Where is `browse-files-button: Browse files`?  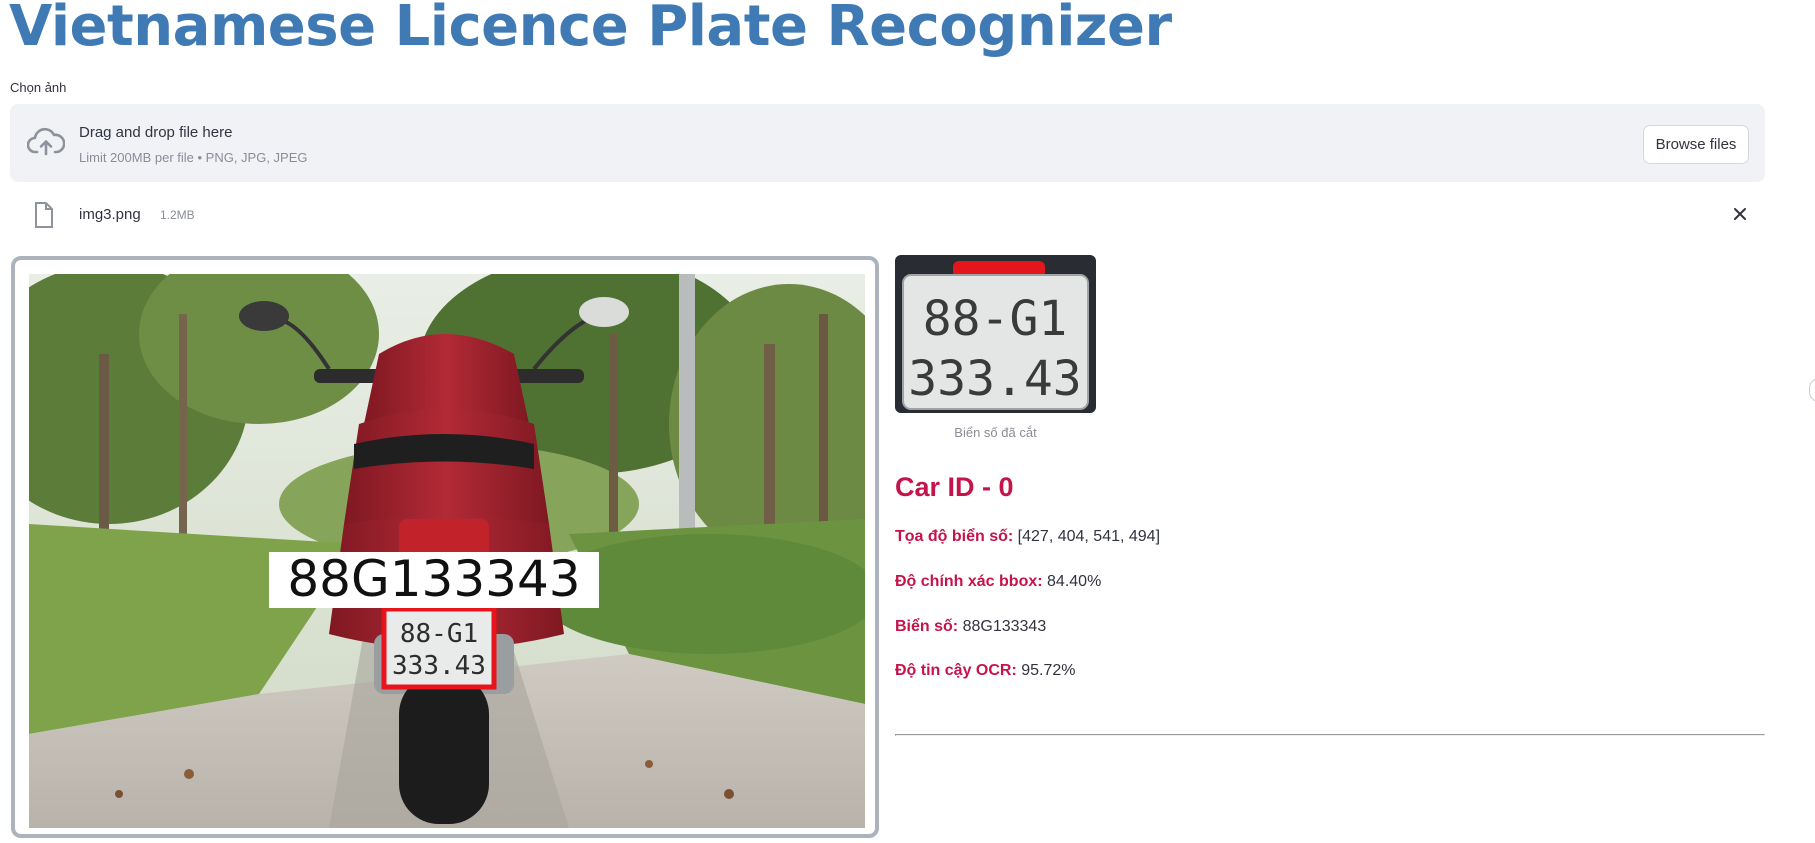 browse-files-button: Browse files is located at coordinates (1696, 144).